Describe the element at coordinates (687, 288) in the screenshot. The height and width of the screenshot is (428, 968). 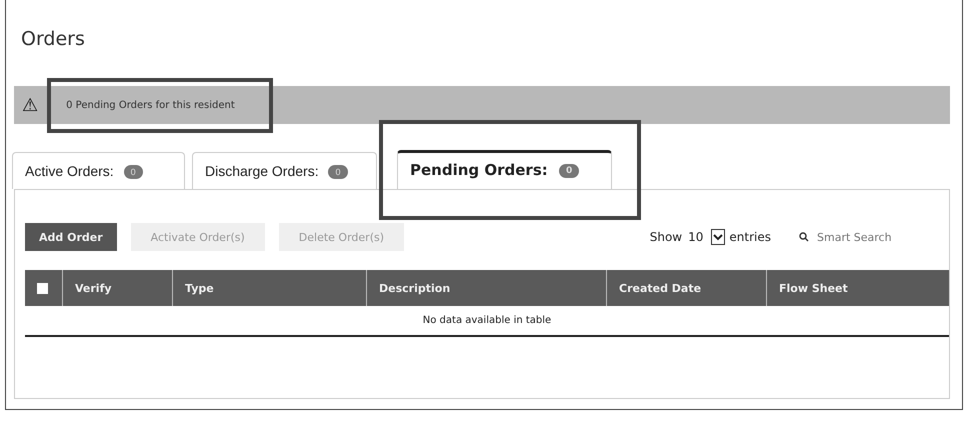
I see `column-header: Created Date` at that location.